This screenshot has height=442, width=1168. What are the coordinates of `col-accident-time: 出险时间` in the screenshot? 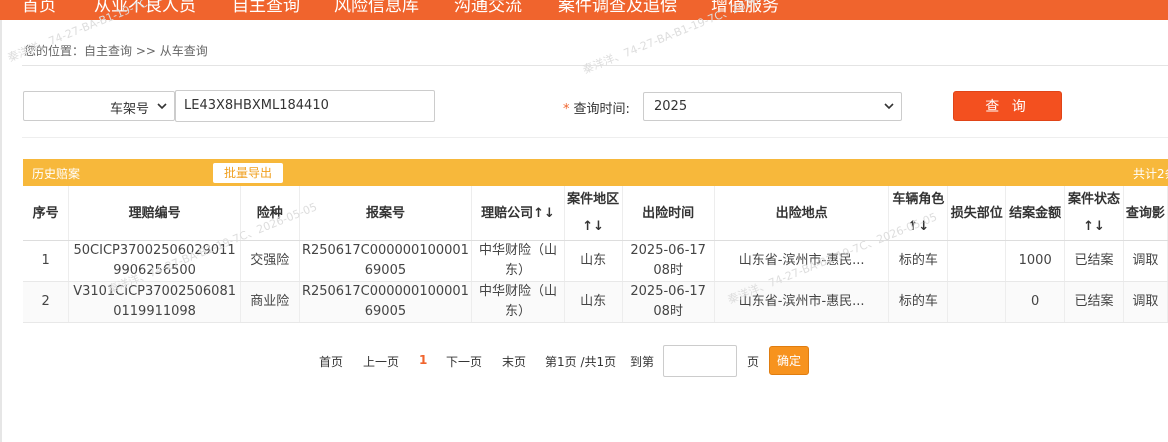 It's located at (668, 213).